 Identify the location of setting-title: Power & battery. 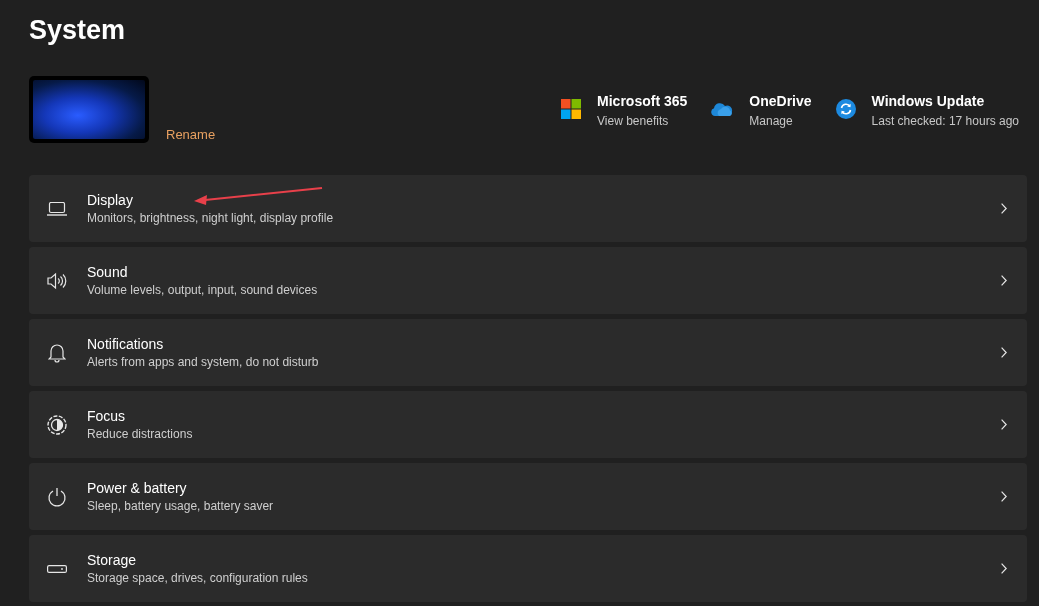
(137, 488).